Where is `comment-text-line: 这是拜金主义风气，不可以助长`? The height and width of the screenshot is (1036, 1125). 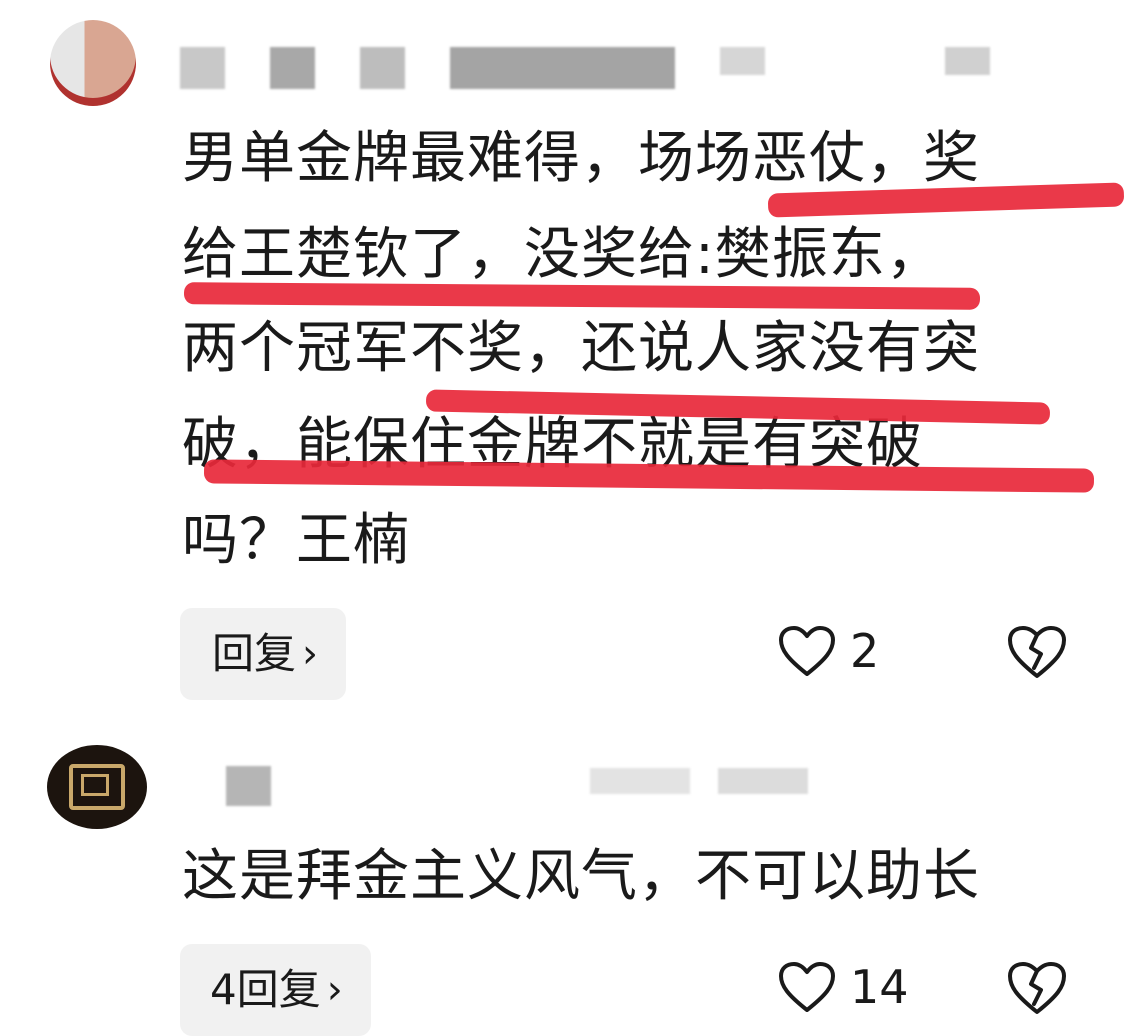 comment-text-line: 这是拜金主义风气，不可以助长 is located at coordinates (581, 876).